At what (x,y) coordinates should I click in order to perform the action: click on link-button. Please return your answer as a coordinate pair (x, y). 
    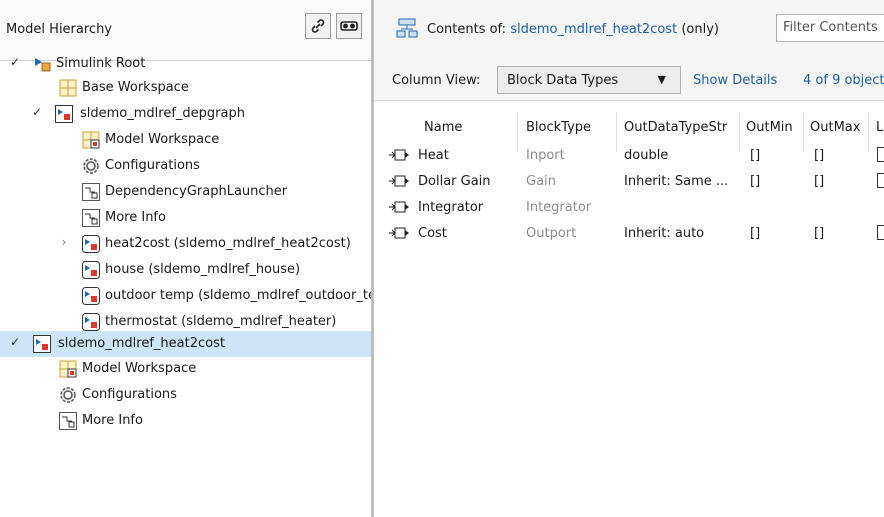
    Looking at the image, I should click on (318, 26).